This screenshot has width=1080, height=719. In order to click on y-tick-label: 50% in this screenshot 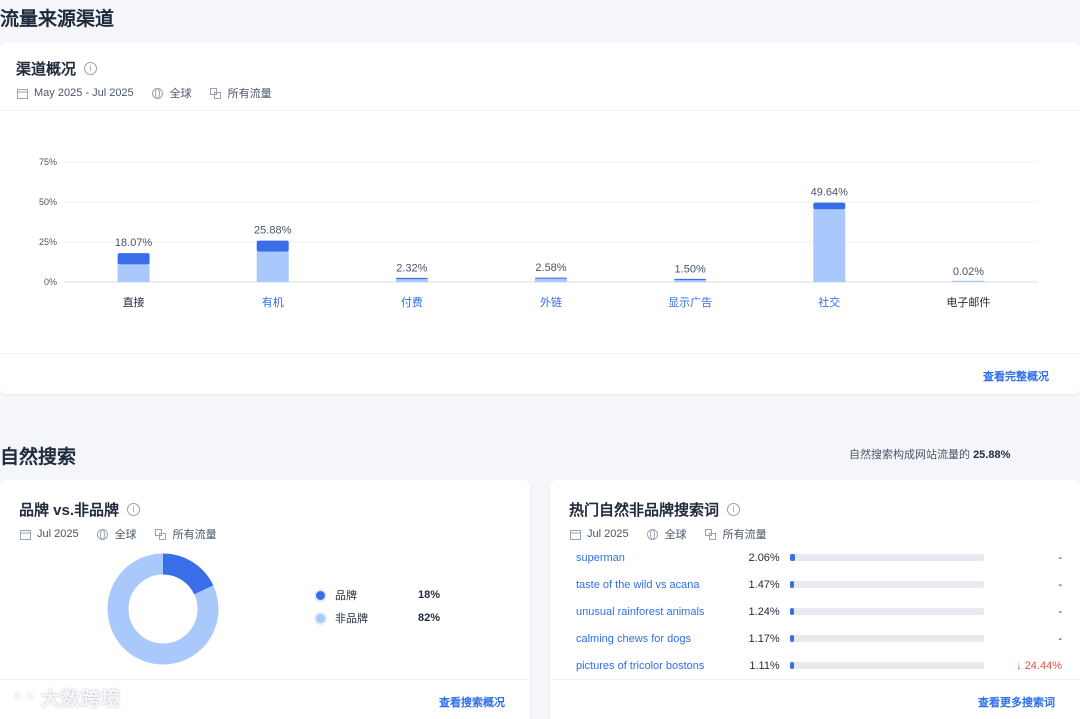, I will do `click(48, 202)`.